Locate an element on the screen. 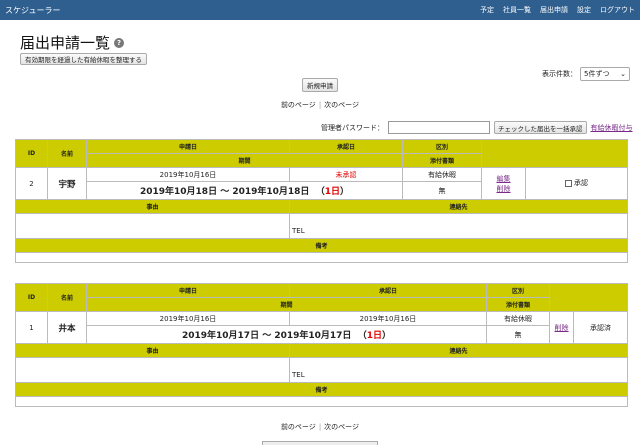 The width and height of the screenshot is (640, 445). nav-employees: 社員一覧 is located at coordinates (517, 10).